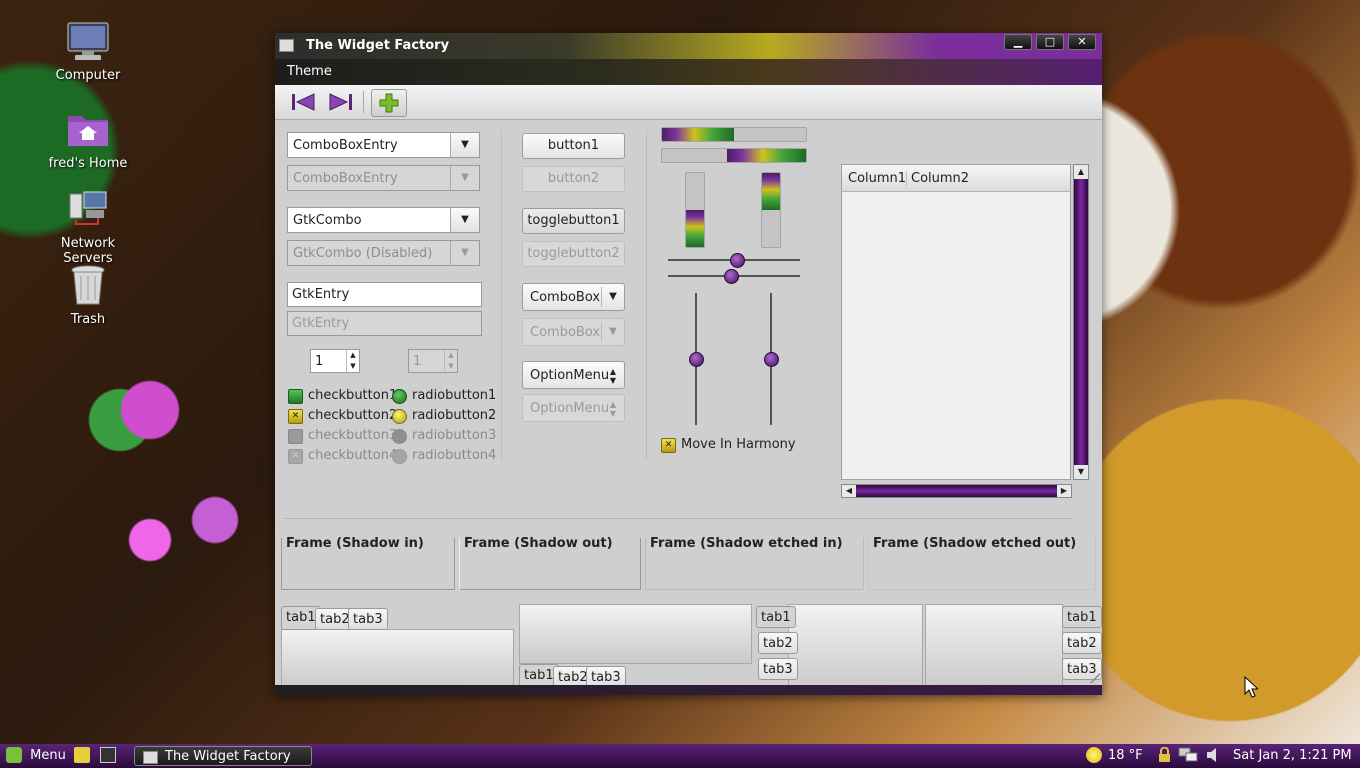 Image resolution: width=1360 pixels, height=768 pixels. What do you see at coordinates (570, 408) in the screenshot?
I see `optionmenu-disabled-text: OptionMenu` at bounding box center [570, 408].